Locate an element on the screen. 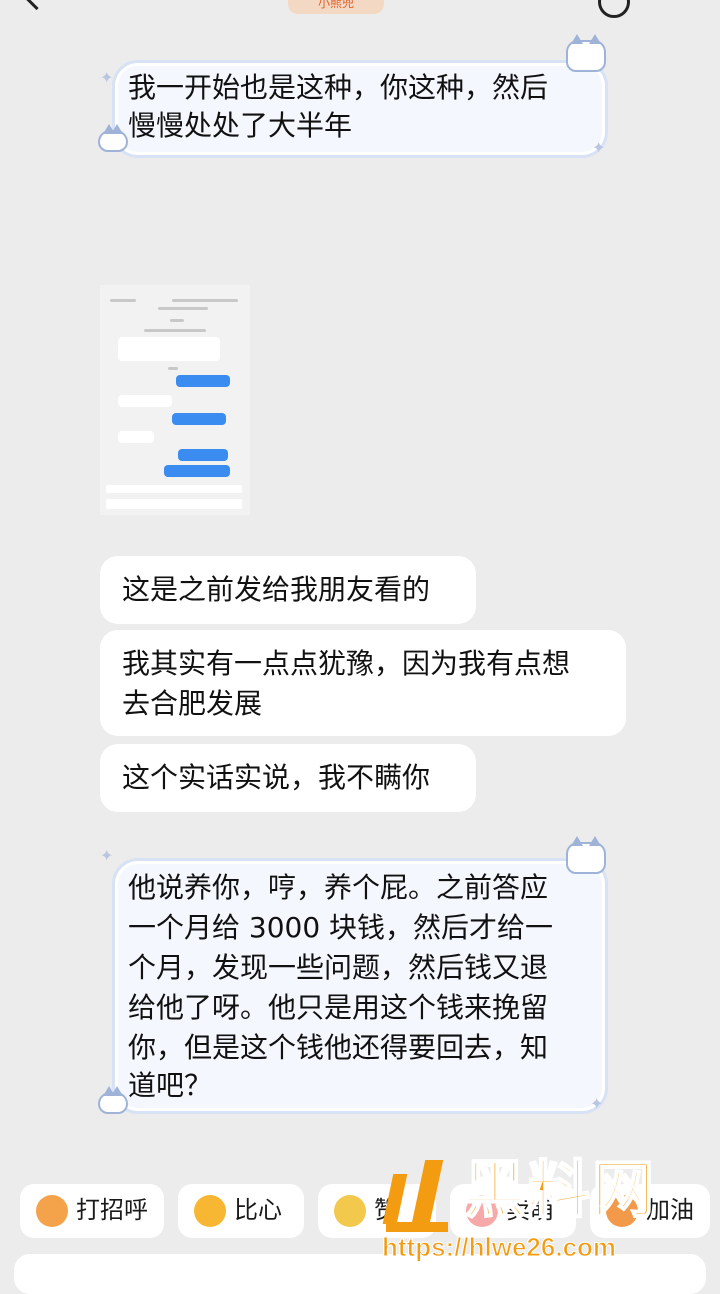 This screenshot has width=720, height=1294. message-line: 道吧？ is located at coordinates (170, 1085).